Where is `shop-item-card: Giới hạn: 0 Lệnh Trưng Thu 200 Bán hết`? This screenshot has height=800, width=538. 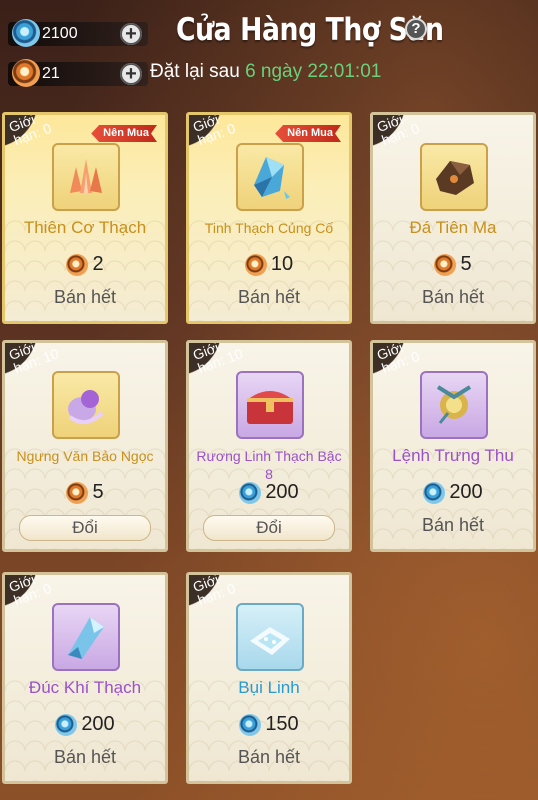
shop-item-card: Giới hạn: 0 Lệnh Trưng Thu 200 Bán hết is located at coordinates (453, 446).